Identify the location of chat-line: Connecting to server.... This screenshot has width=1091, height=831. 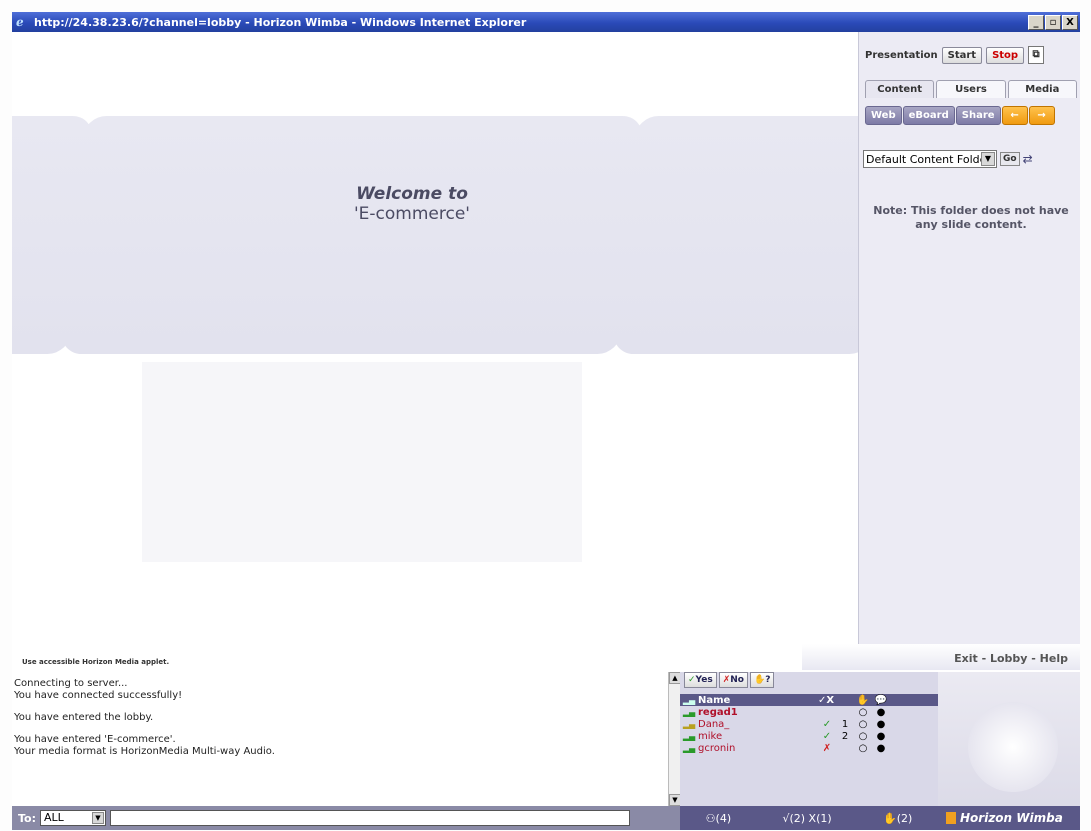
(71, 683).